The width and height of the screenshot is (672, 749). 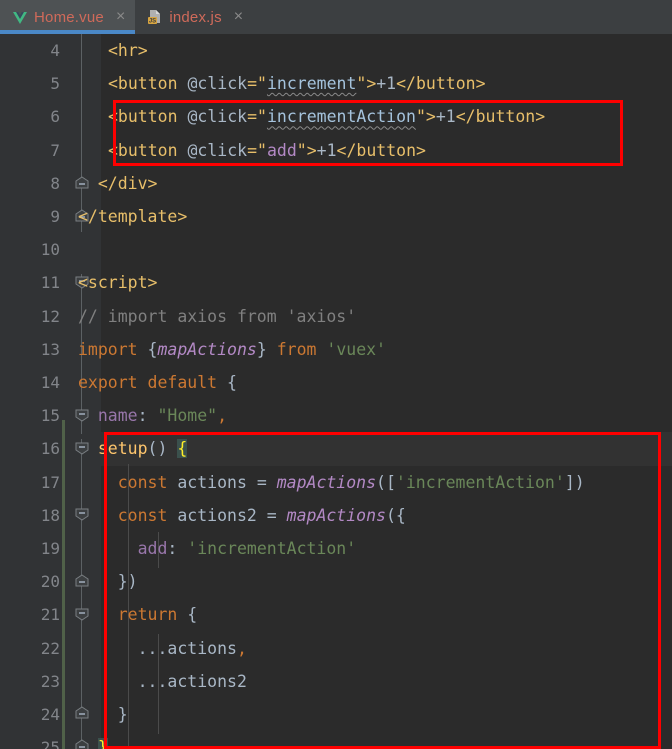 I want to click on code-line-13: import {mapActions} from 'vuex', so click(x=232, y=349).